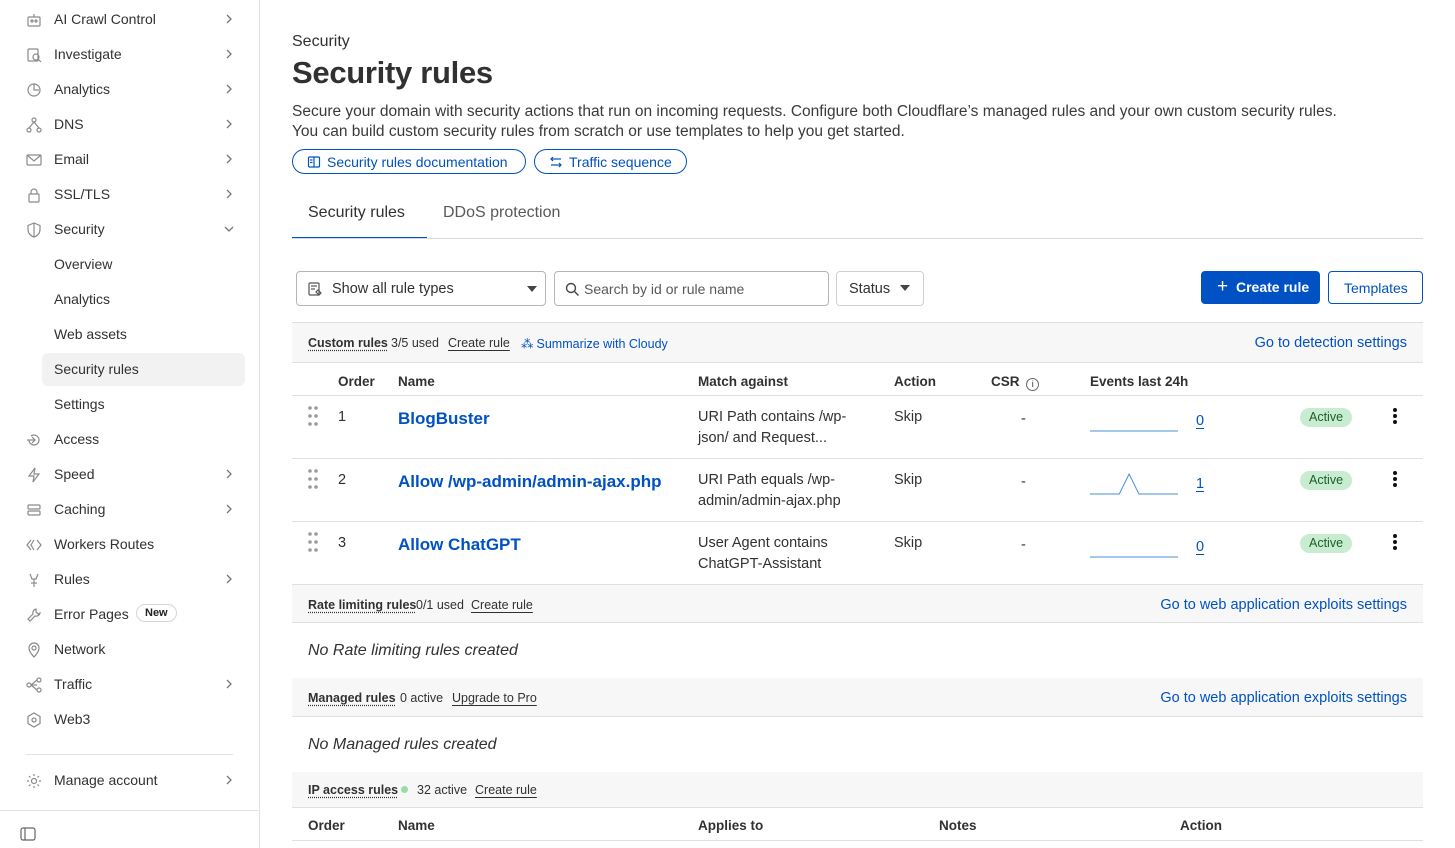 This screenshot has height=848, width=1455. I want to click on custom-rules-usage: 3/5 used, so click(415, 343).